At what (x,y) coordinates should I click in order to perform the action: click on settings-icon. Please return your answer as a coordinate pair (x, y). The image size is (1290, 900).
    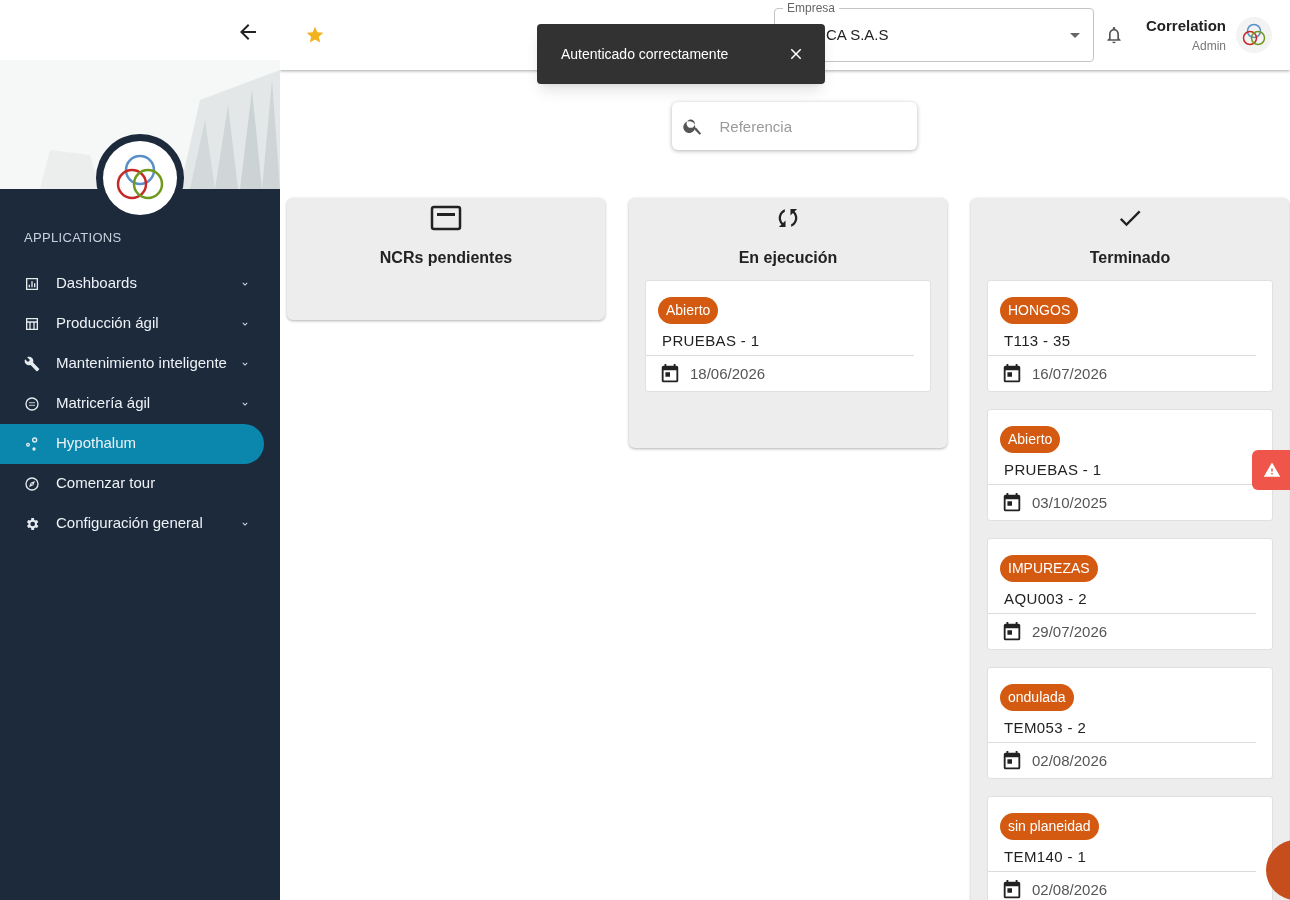
    Looking at the image, I should click on (32, 523).